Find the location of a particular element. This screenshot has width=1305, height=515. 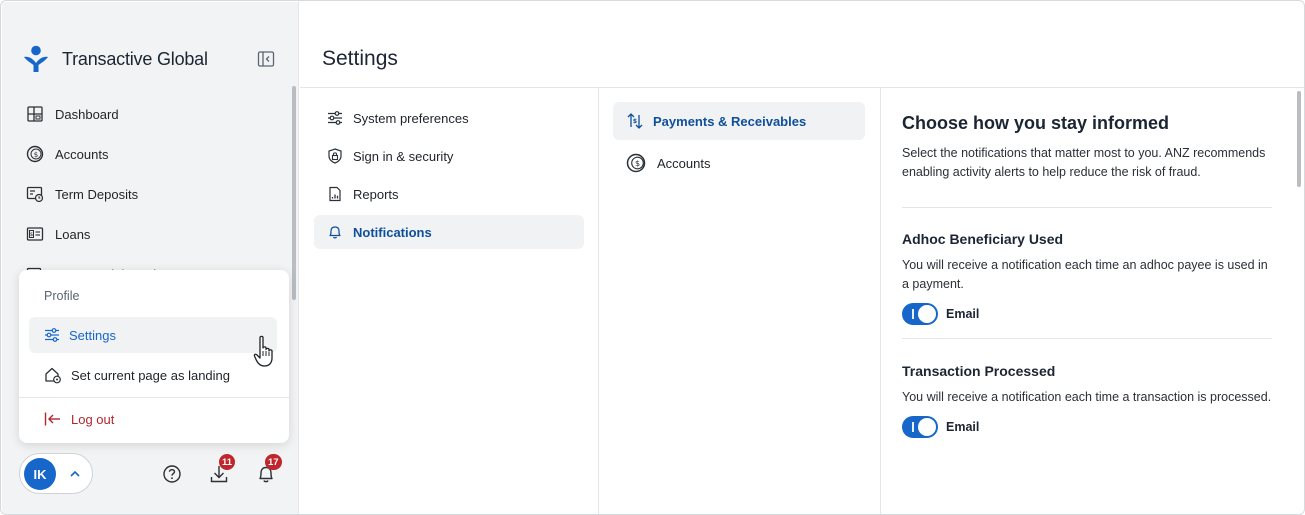

brand: Transactive Global is located at coordinates (115, 59).